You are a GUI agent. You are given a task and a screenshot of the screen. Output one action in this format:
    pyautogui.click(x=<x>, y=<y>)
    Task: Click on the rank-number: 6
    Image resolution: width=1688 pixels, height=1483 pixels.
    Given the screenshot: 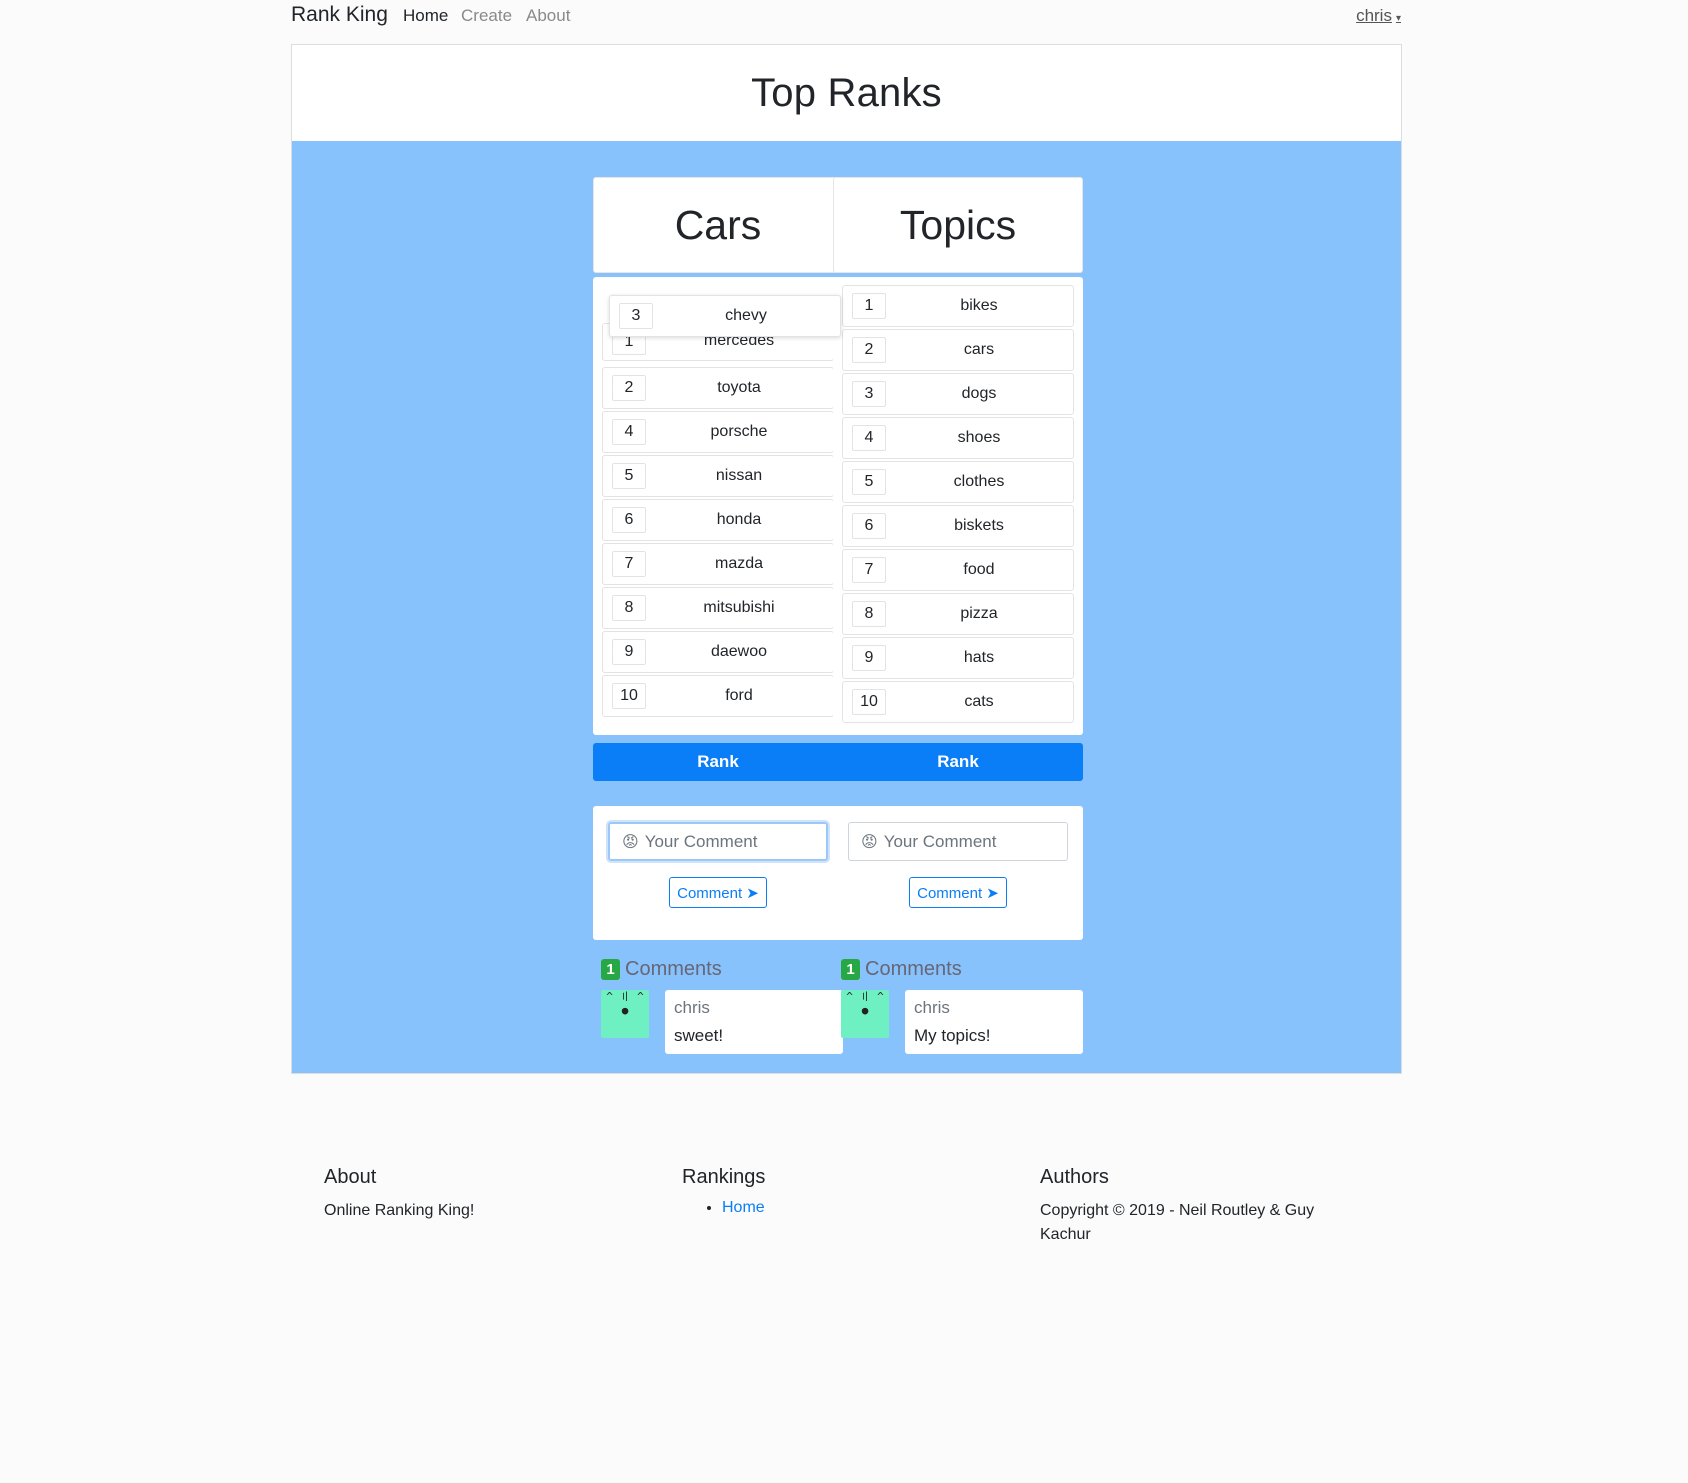 What is the action you would take?
    pyautogui.click(x=629, y=520)
    